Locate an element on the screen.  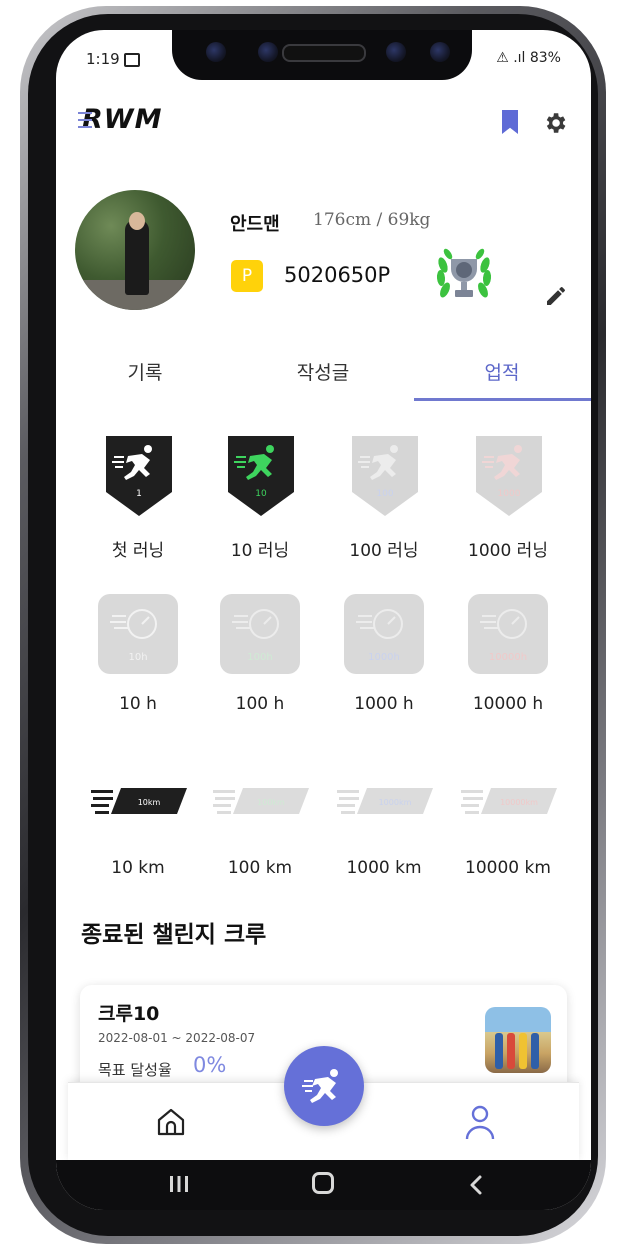
crew-thumbnail is located at coordinates (518, 1040).